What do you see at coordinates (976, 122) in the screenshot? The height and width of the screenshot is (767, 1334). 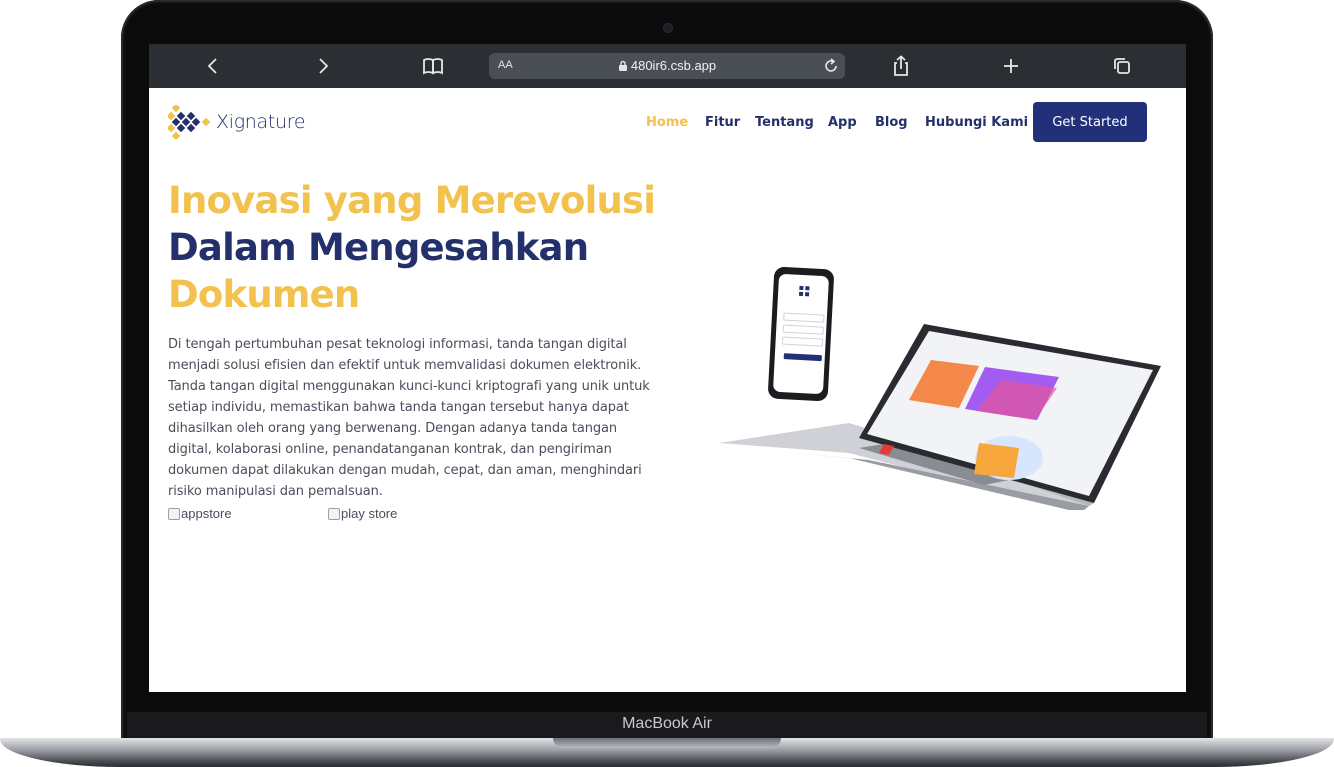 I see `nav-hubungi-kami: Hubungi Kami` at bounding box center [976, 122].